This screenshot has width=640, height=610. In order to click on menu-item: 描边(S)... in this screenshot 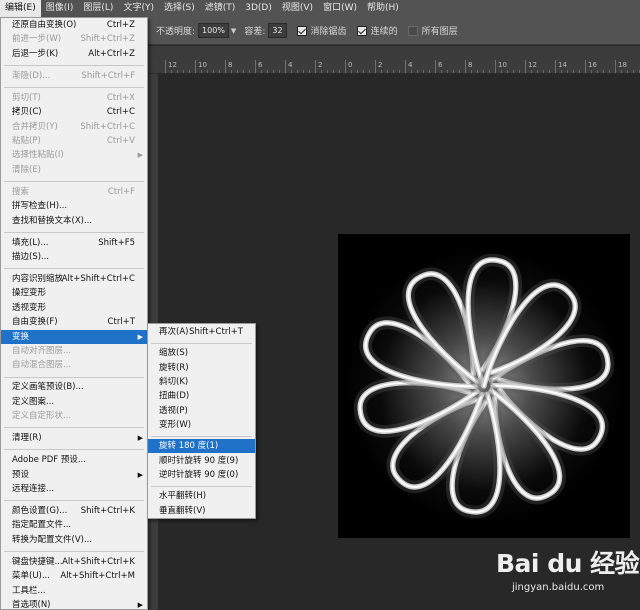, I will do `click(74, 257)`.